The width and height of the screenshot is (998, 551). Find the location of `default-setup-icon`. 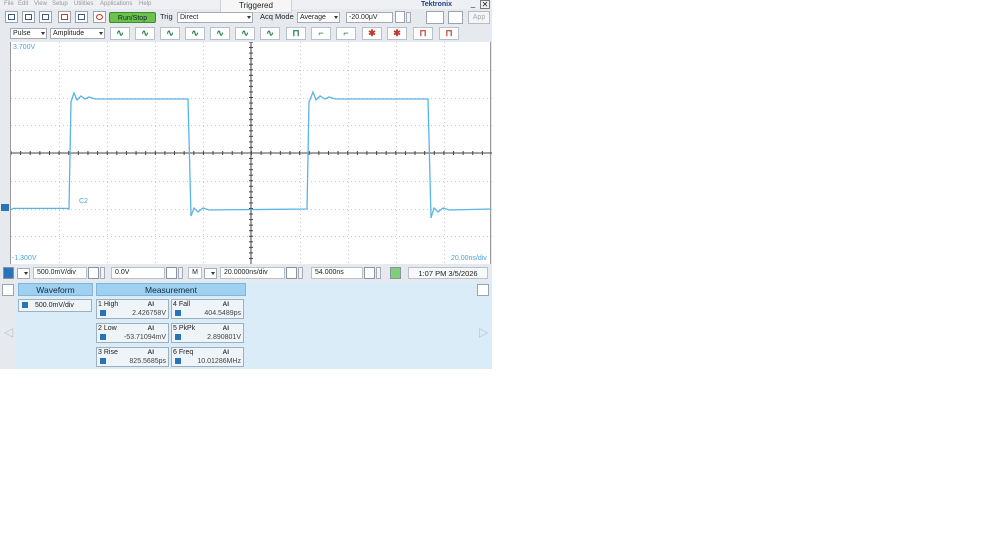

default-setup-icon is located at coordinates (11, 17).